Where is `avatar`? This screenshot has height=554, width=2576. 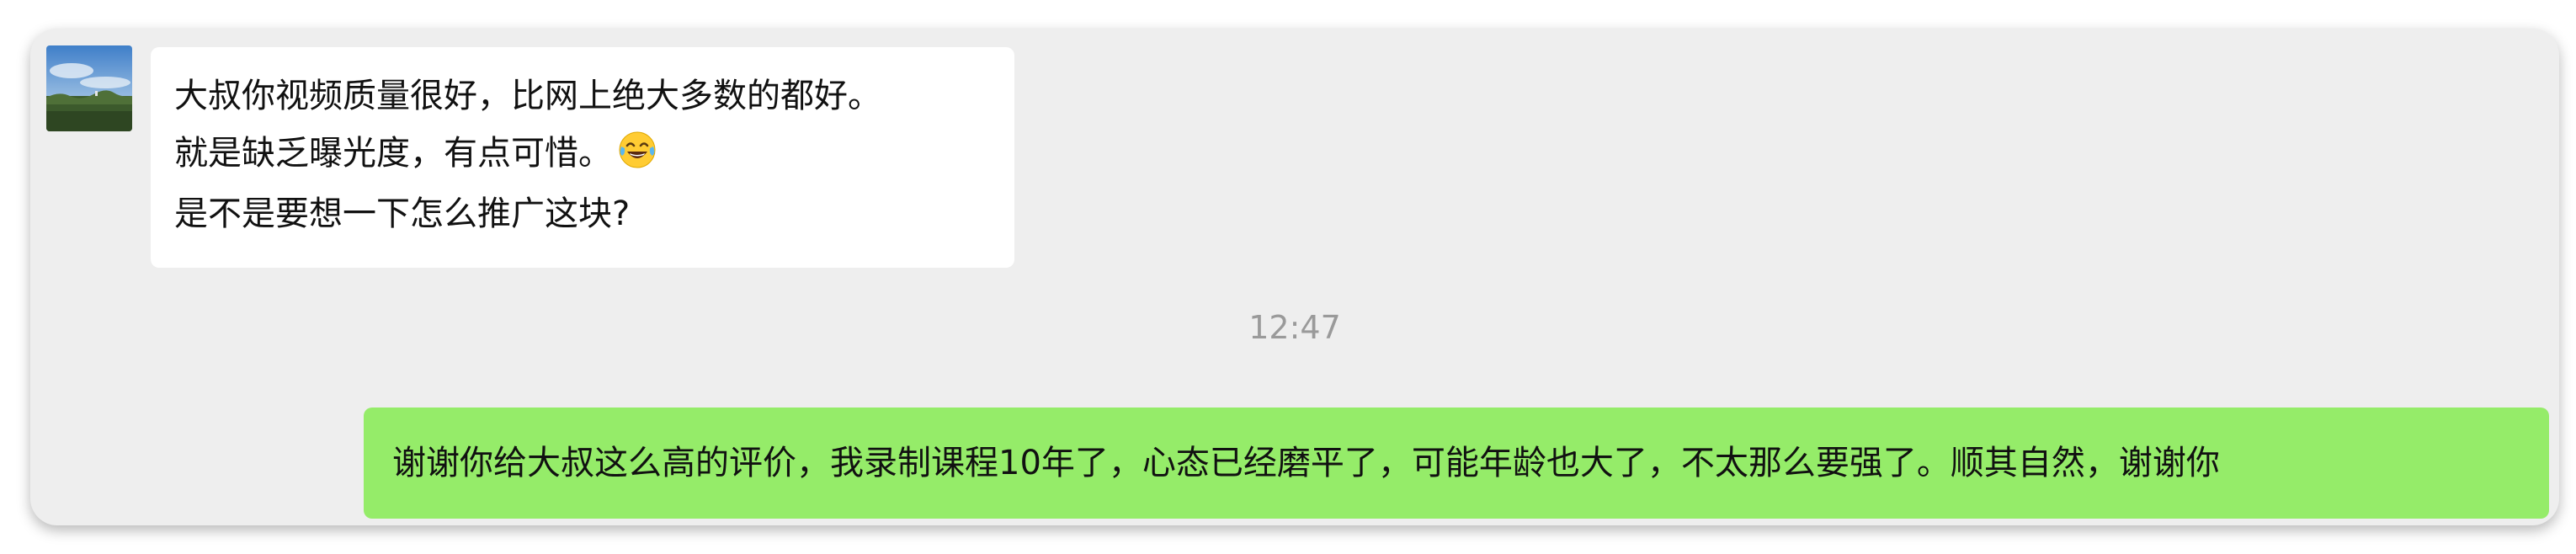
avatar is located at coordinates (89, 88).